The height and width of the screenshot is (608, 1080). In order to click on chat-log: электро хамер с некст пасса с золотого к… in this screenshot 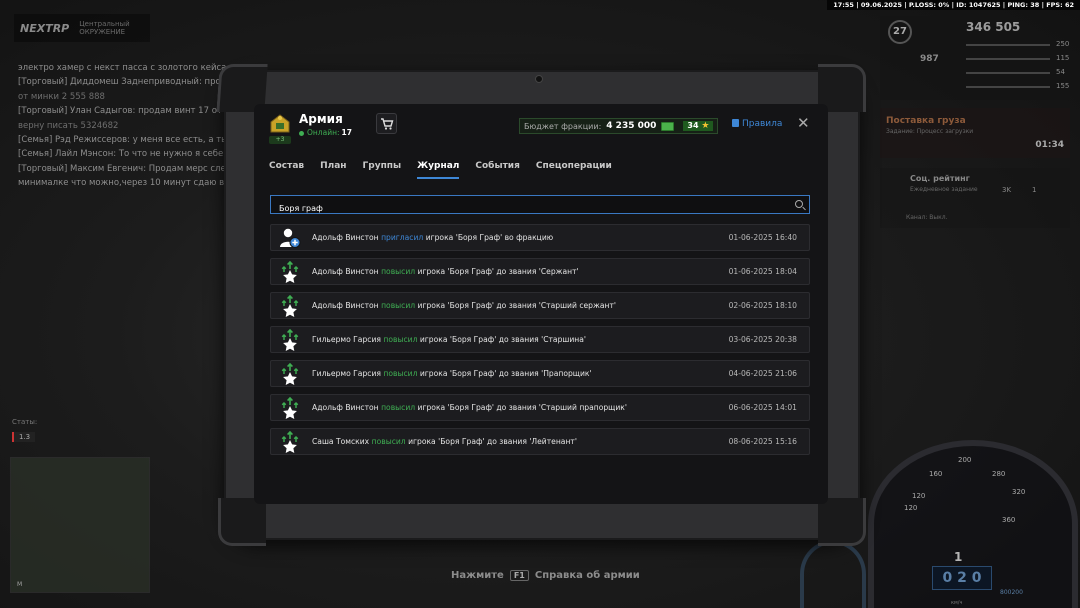, I will do `click(133, 127)`.